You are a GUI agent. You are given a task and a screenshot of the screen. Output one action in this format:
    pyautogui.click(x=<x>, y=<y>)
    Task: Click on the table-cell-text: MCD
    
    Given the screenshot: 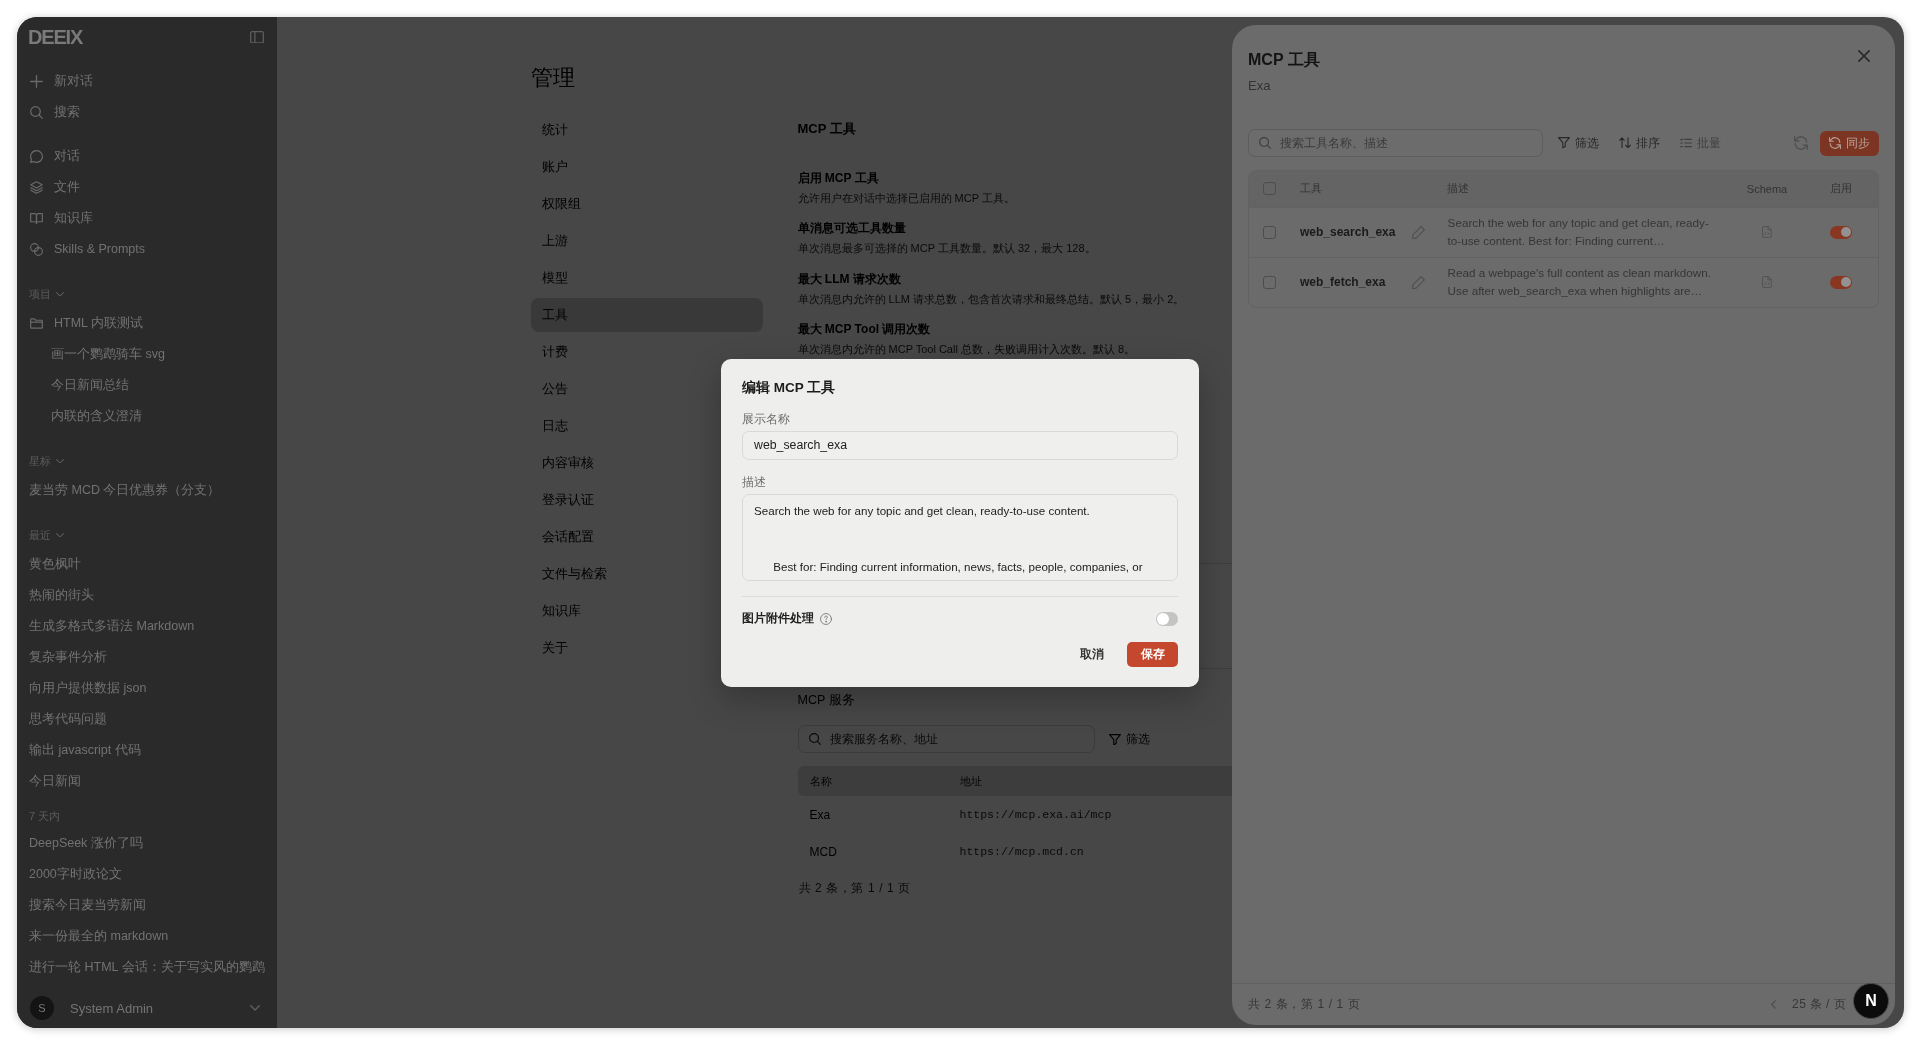 What is the action you would take?
    pyautogui.click(x=822, y=851)
    